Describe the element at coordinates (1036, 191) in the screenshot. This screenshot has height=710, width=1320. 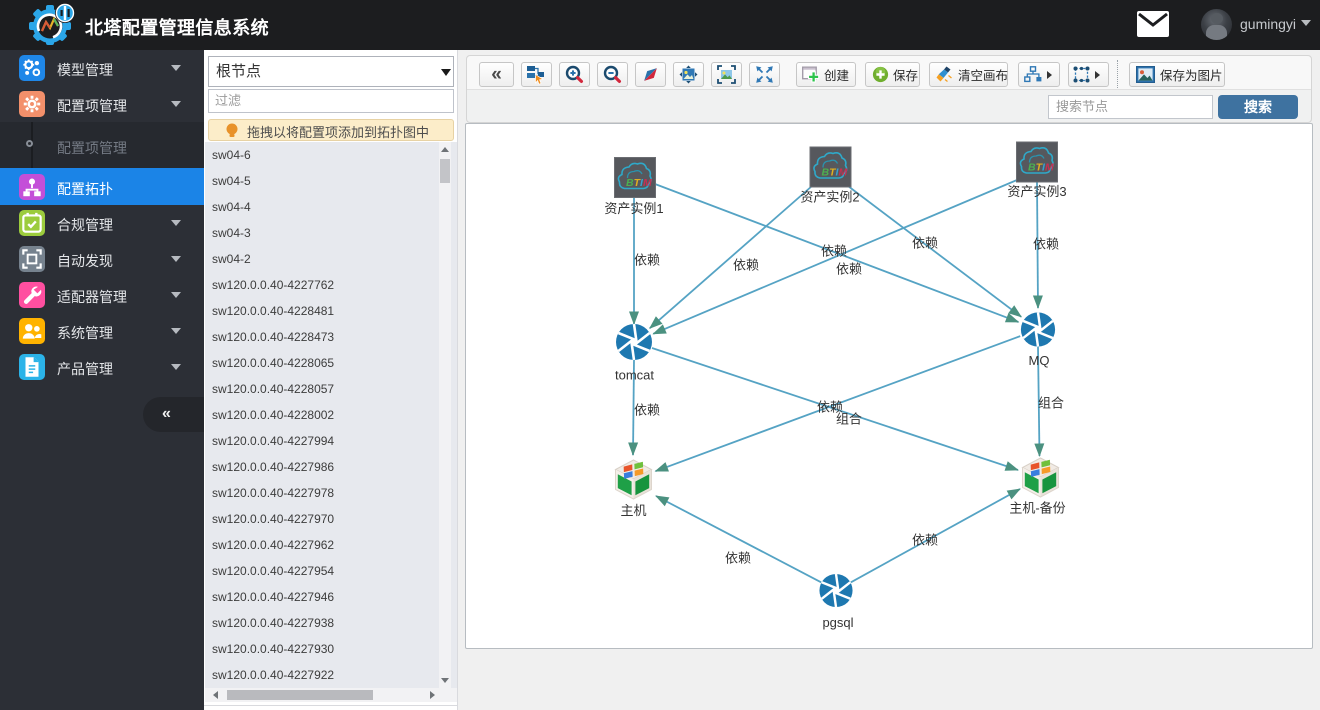
I see `svg-text: 资产实例3` at that location.